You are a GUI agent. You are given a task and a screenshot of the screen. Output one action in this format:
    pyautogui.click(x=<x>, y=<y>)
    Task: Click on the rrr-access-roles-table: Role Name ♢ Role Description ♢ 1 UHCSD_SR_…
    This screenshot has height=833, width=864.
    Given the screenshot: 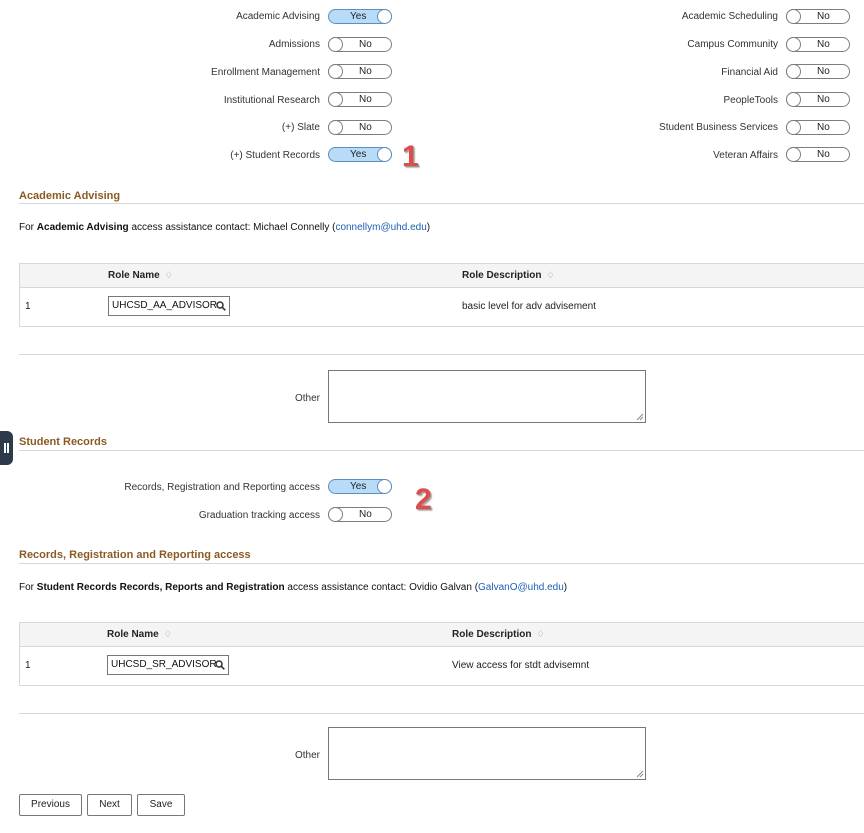 What is the action you would take?
    pyautogui.click(x=441, y=654)
    